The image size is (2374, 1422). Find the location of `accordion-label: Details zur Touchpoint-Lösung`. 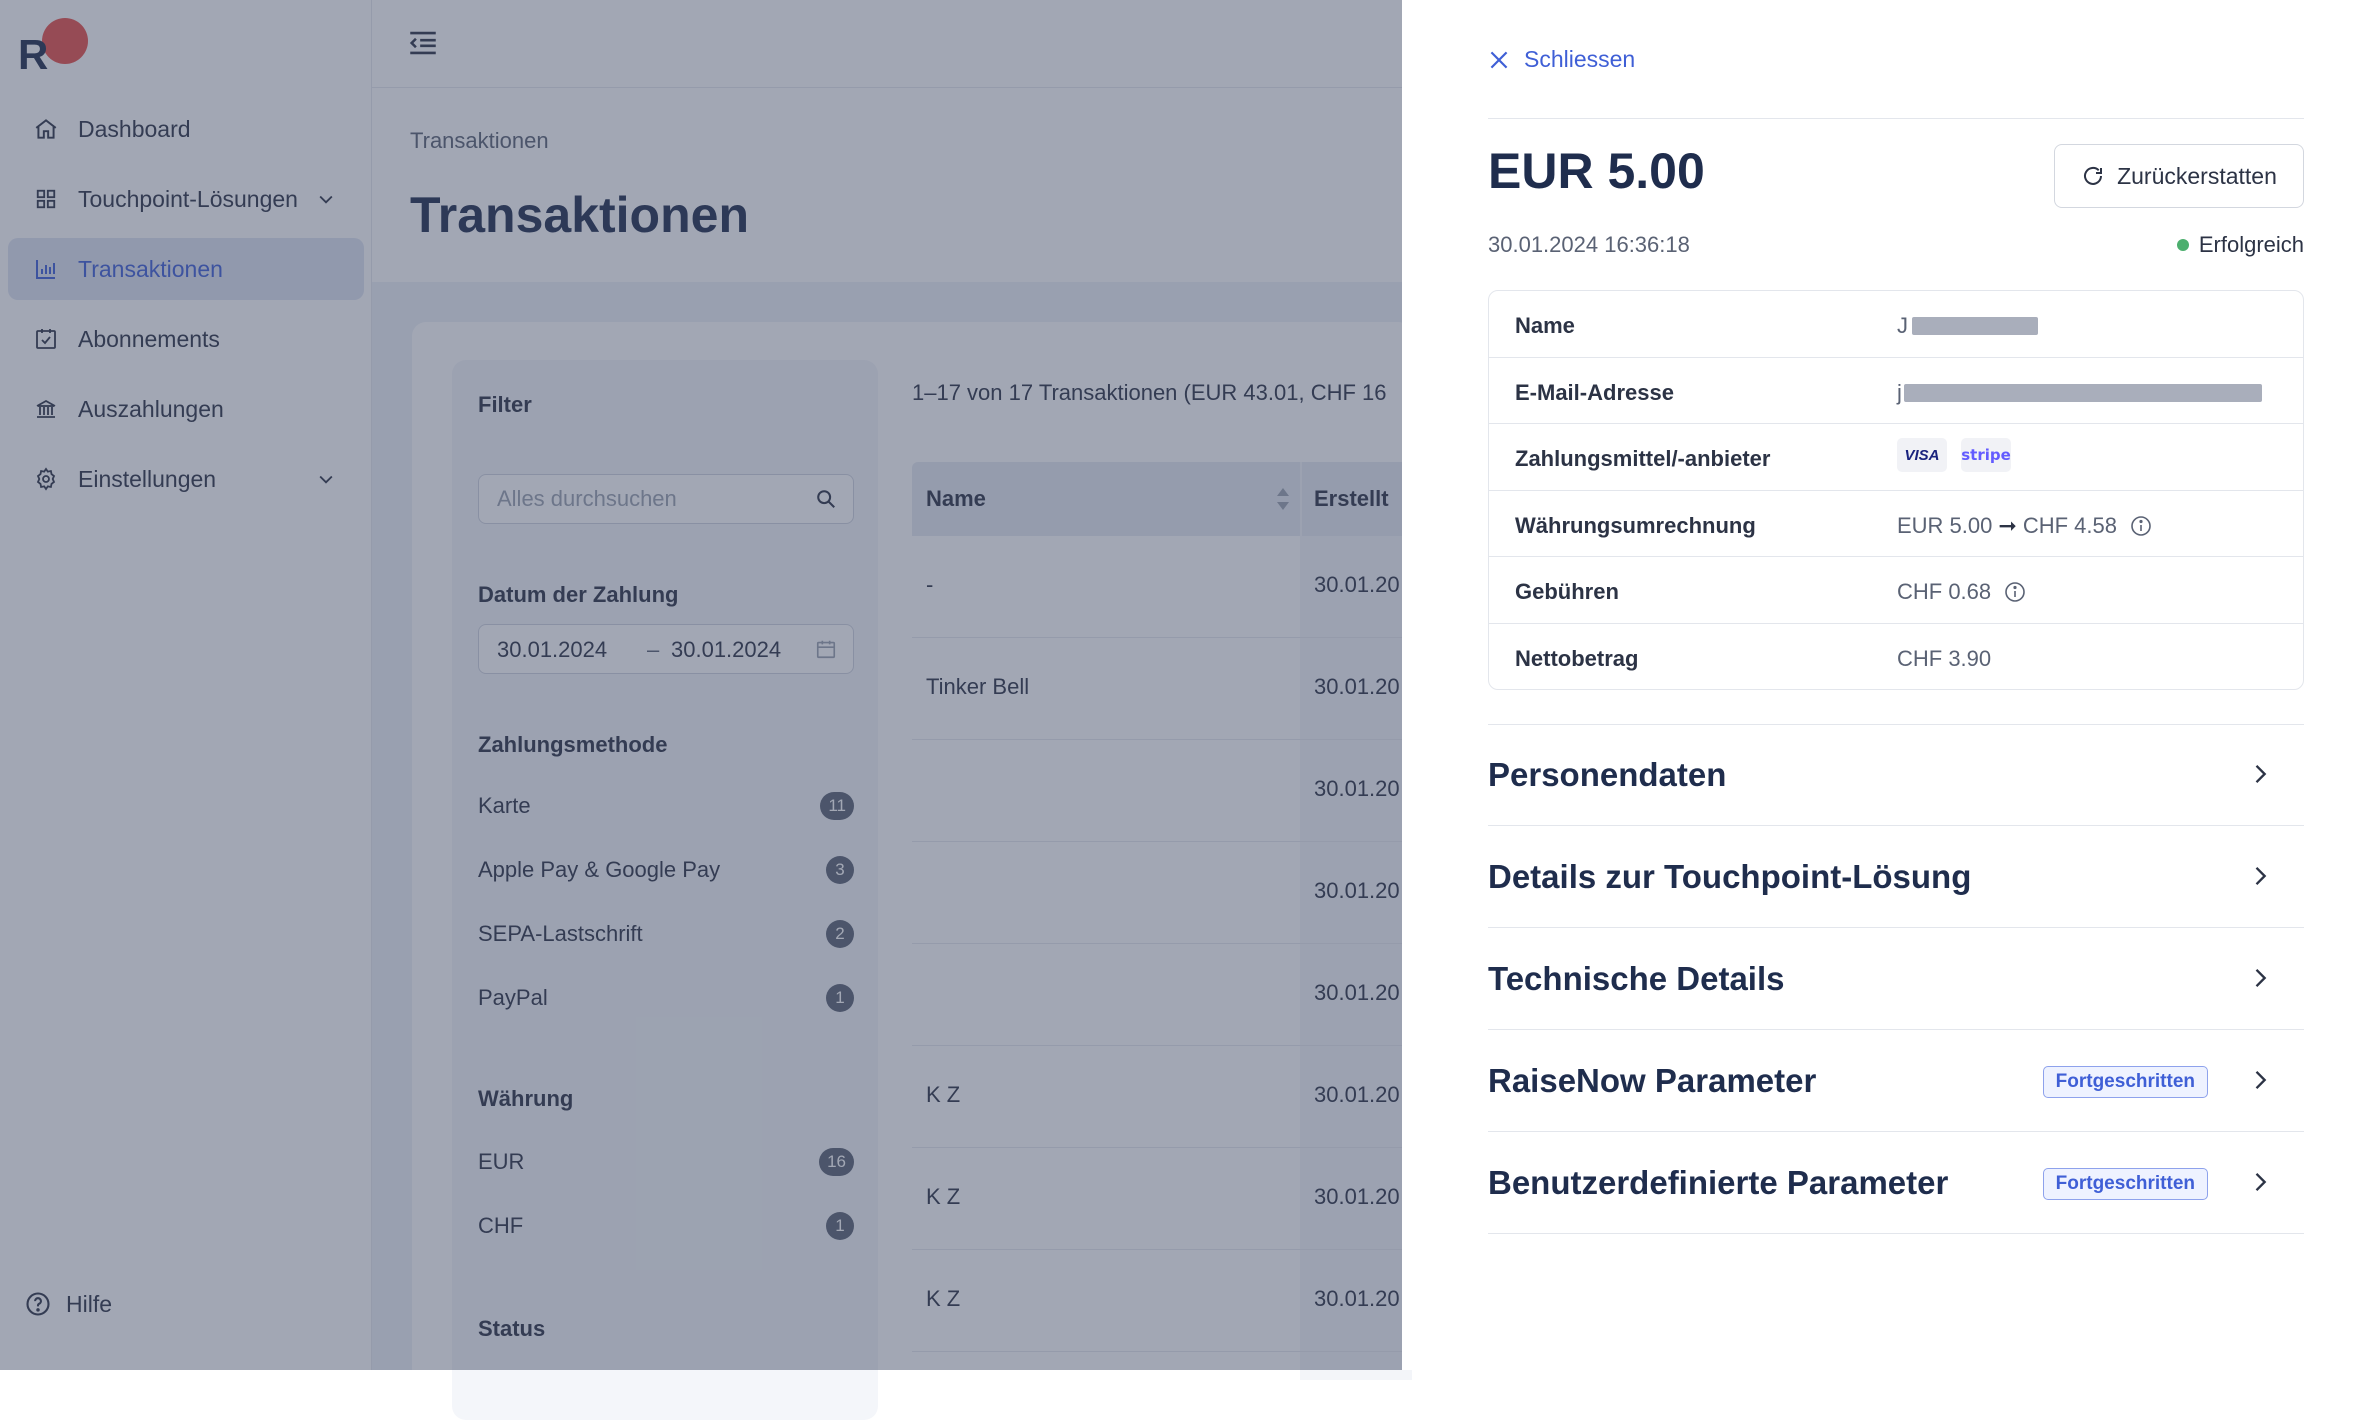

accordion-label: Details zur Touchpoint-Lösung is located at coordinates (1730, 876).